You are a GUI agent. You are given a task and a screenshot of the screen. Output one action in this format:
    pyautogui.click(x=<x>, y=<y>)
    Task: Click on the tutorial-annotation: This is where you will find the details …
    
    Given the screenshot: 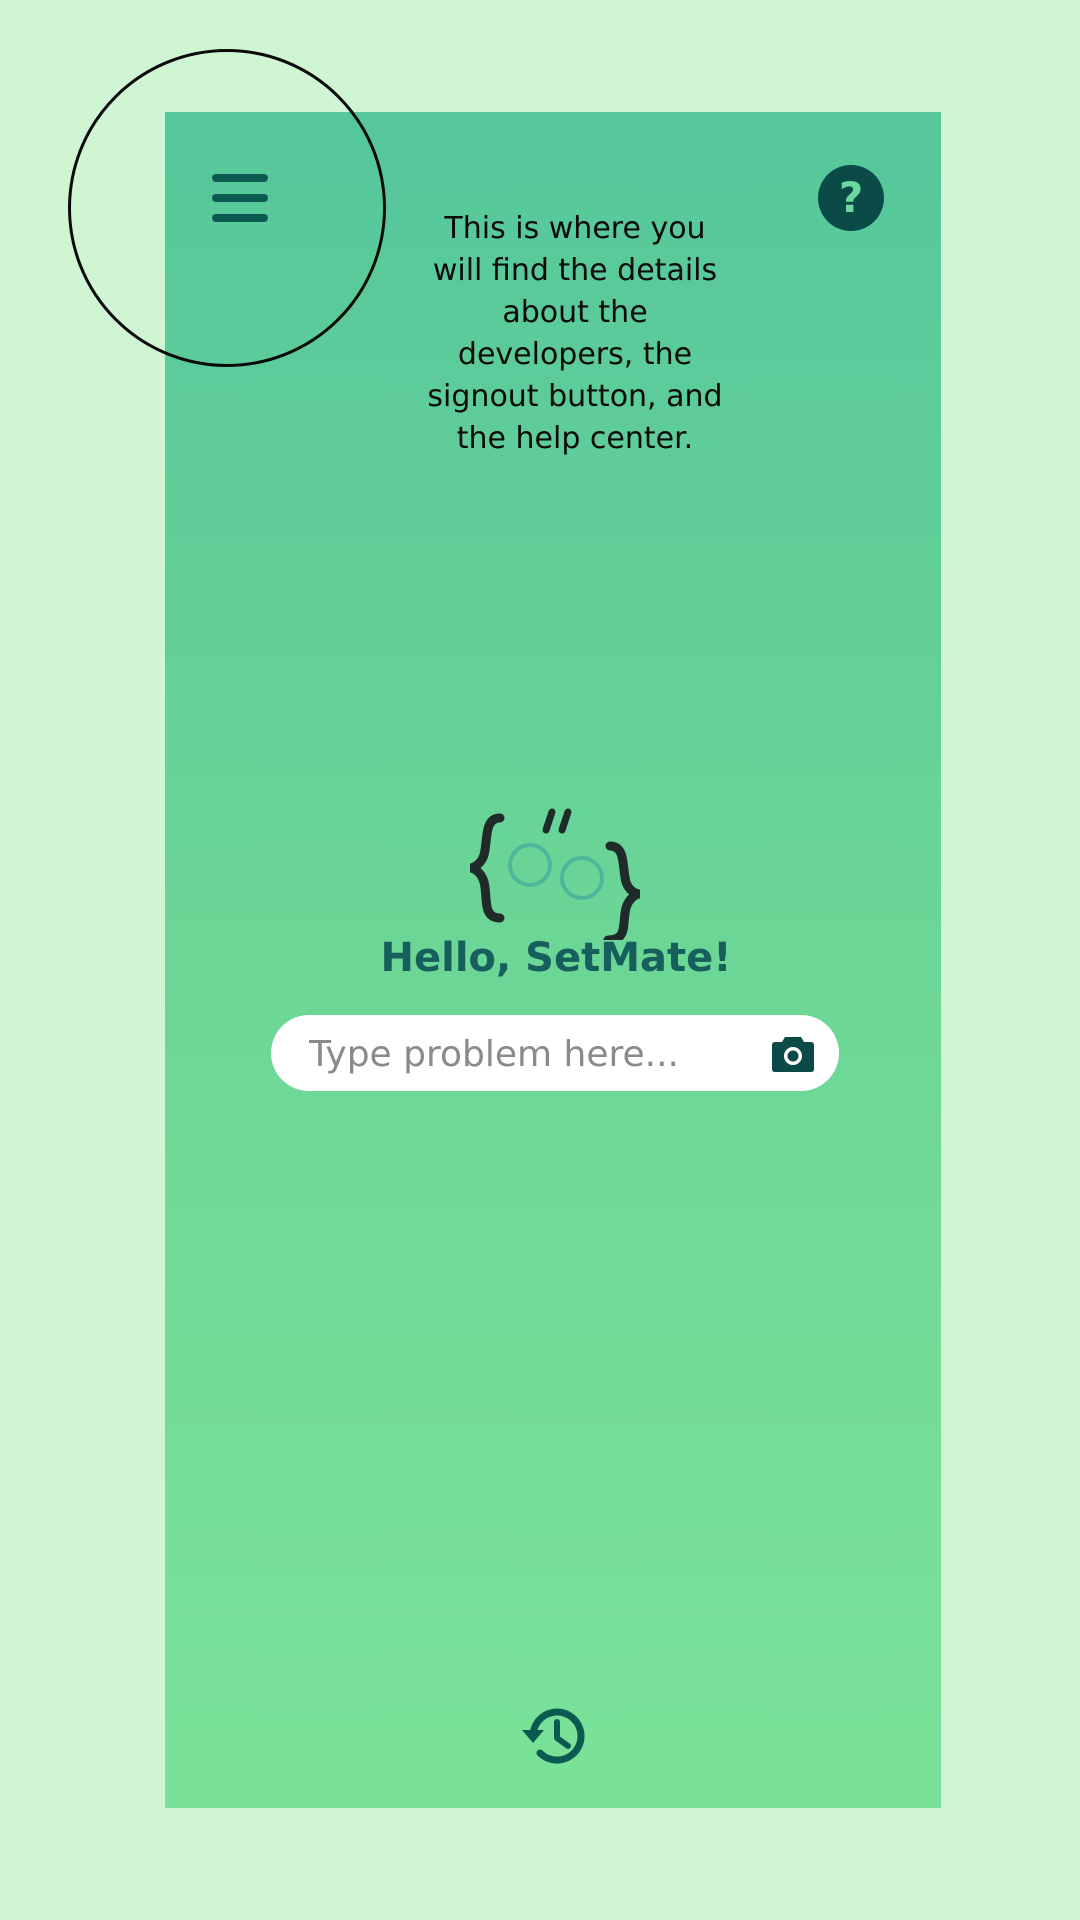 What is the action you would take?
    pyautogui.click(x=575, y=334)
    